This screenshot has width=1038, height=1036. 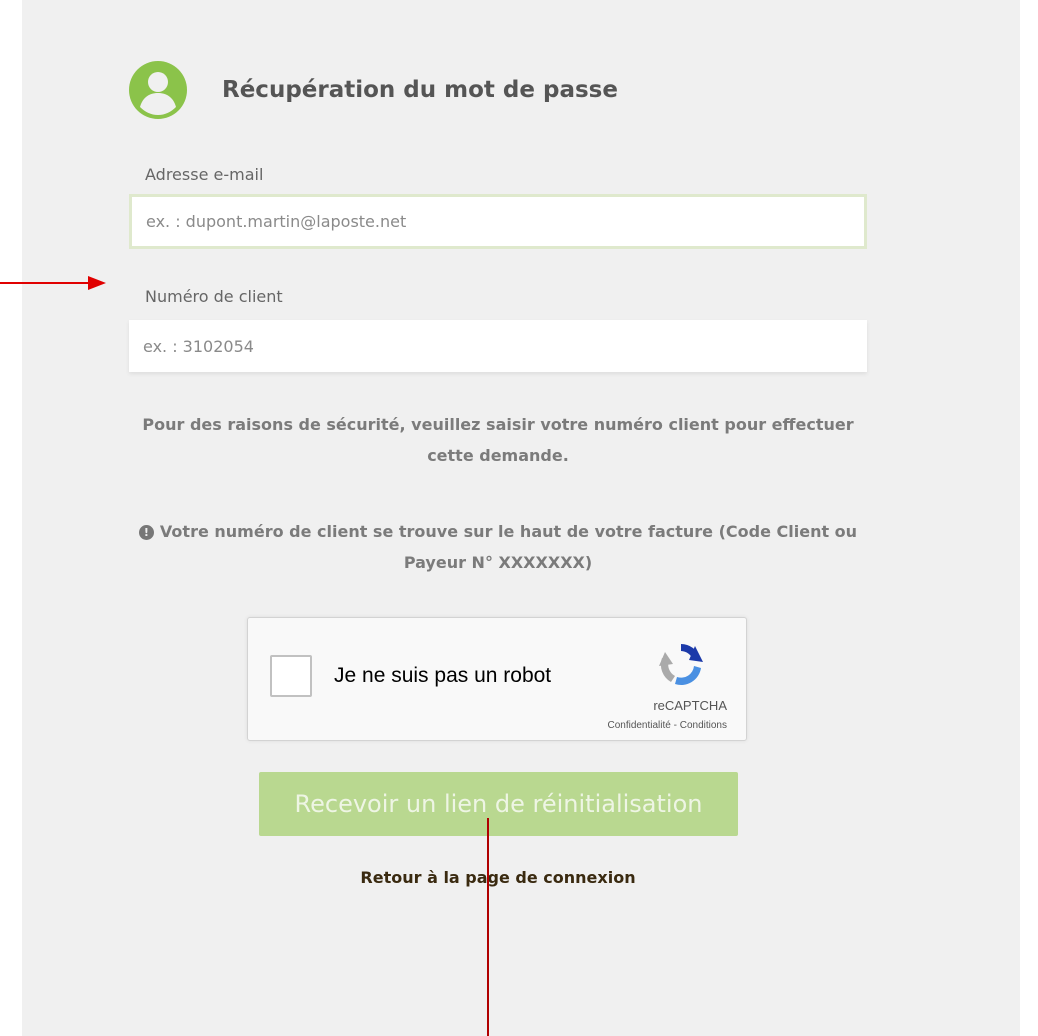 What do you see at coordinates (681, 664) in the screenshot?
I see `recaptcha-logo-icon` at bounding box center [681, 664].